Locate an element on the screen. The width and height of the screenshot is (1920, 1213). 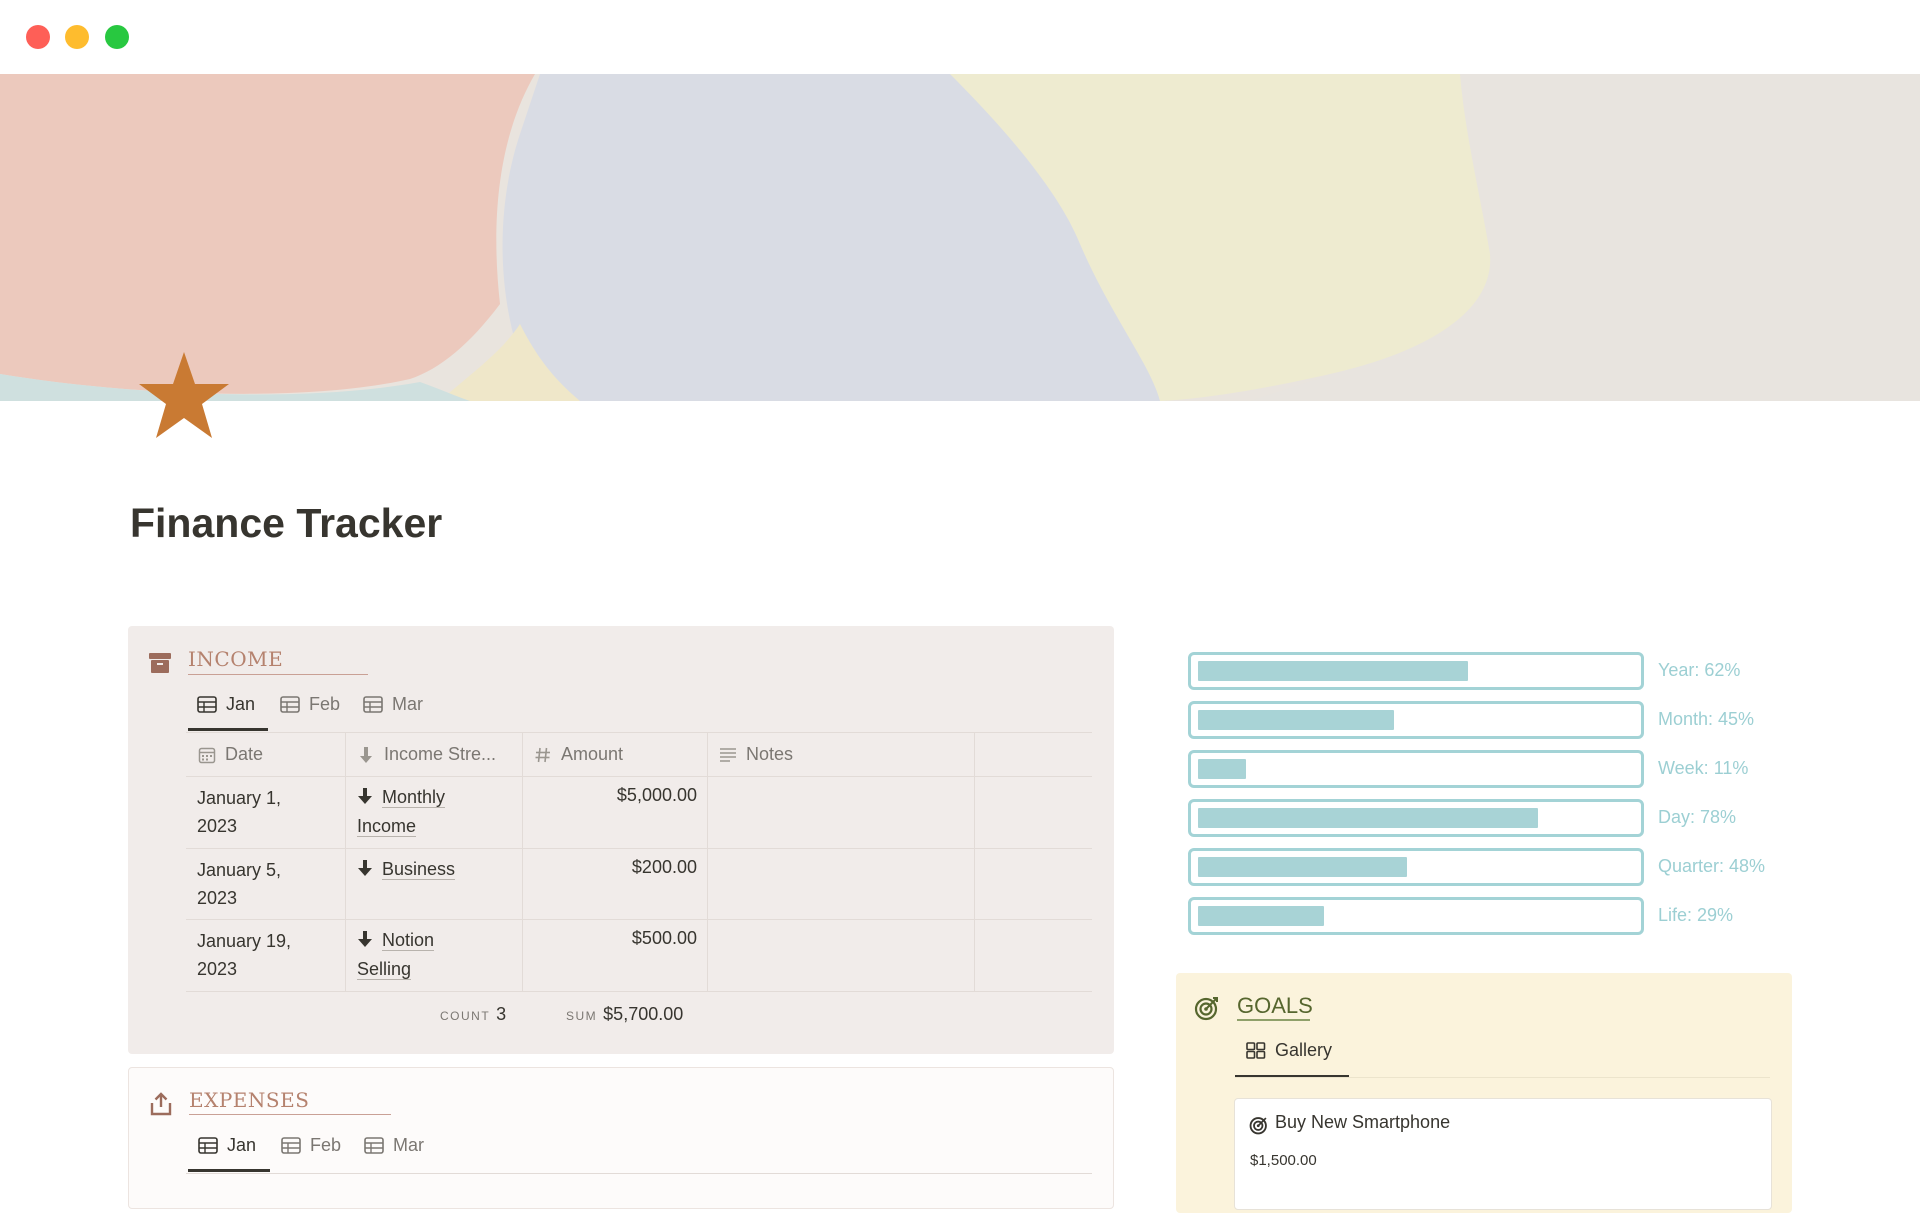
column-header-date: Date is located at coordinates (230, 754).